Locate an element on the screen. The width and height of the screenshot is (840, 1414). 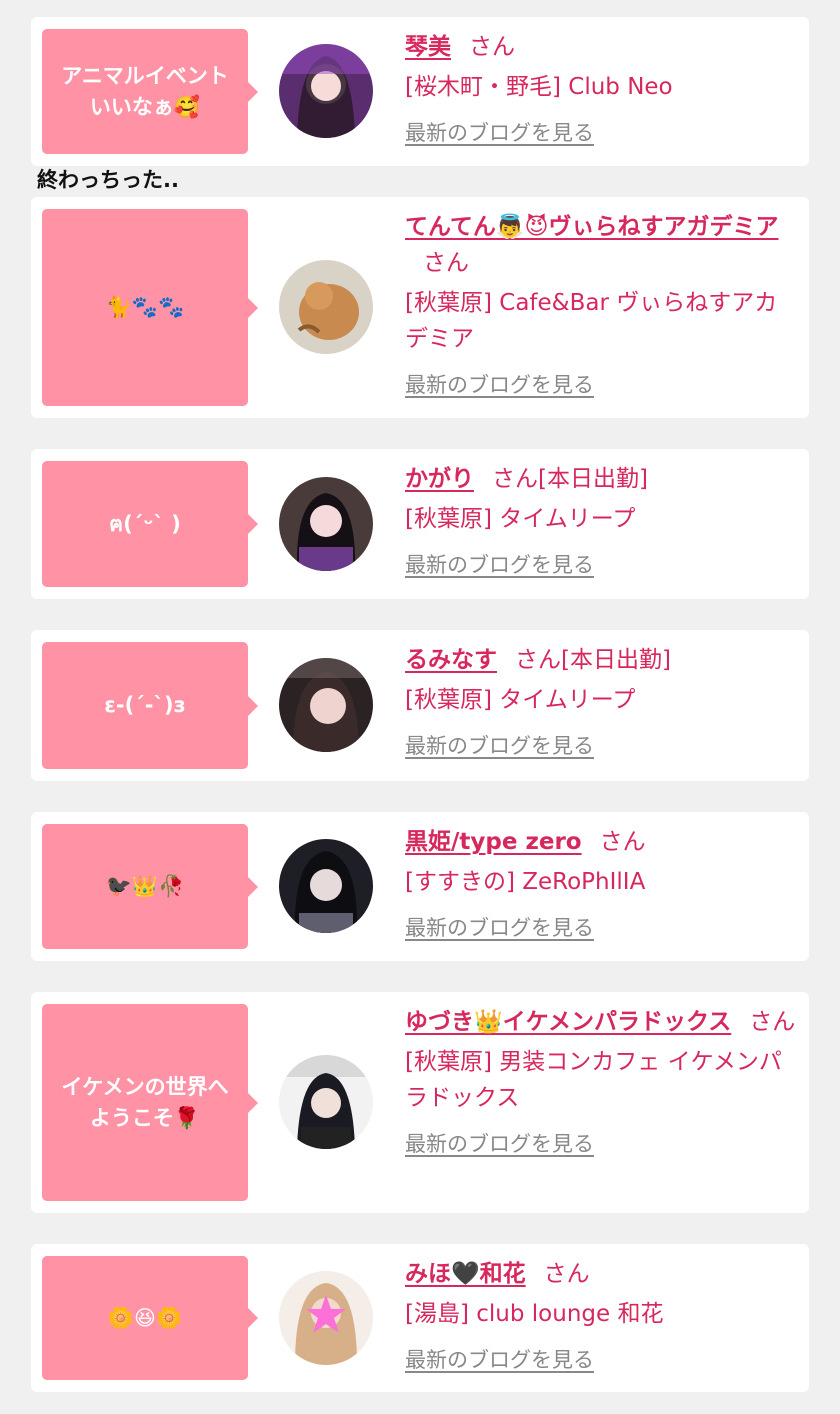
cast-name-link: ゆづき👑イケメンパラドックス is located at coordinates (568, 1022).